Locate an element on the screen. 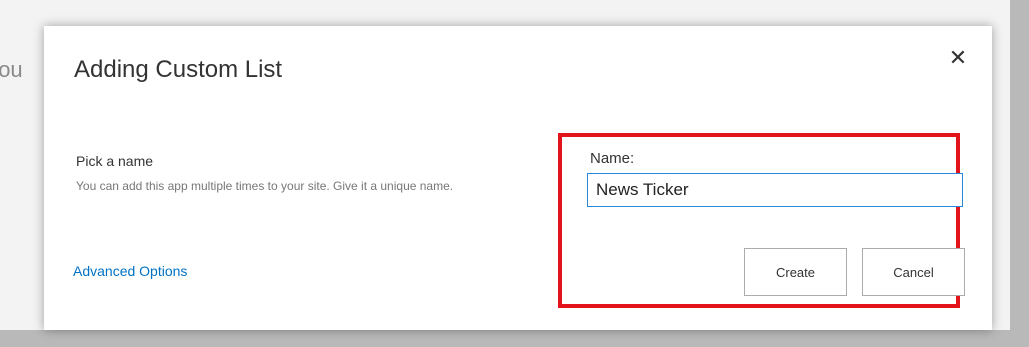 The image size is (1029, 347). pick-name-label: Pick a name is located at coordinates (115, 161).